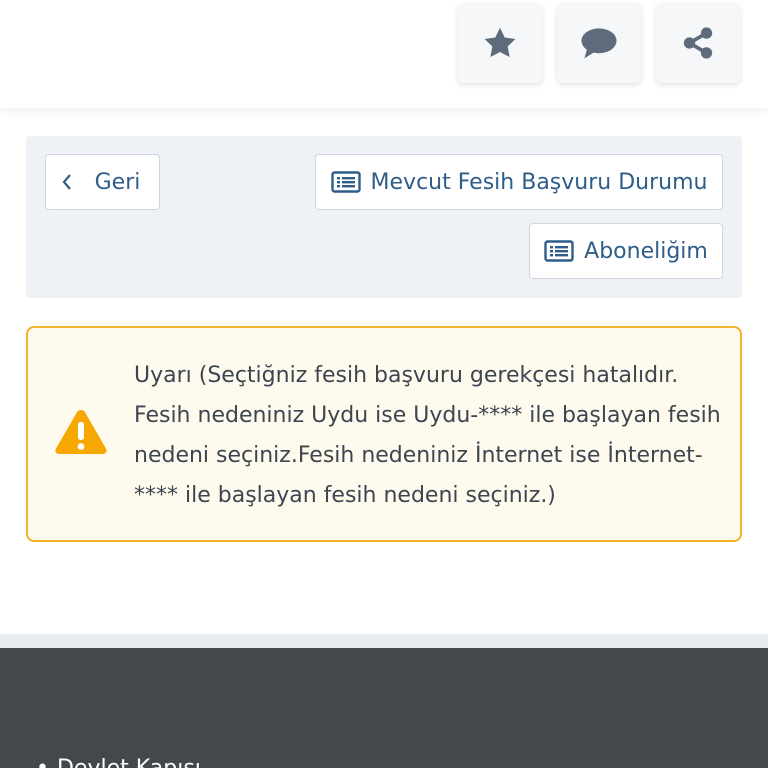 The image size is (768, 768). Describe the element at coordinates (117, 182) in the screenshot. I see `back-button-label: Geri` at that location.